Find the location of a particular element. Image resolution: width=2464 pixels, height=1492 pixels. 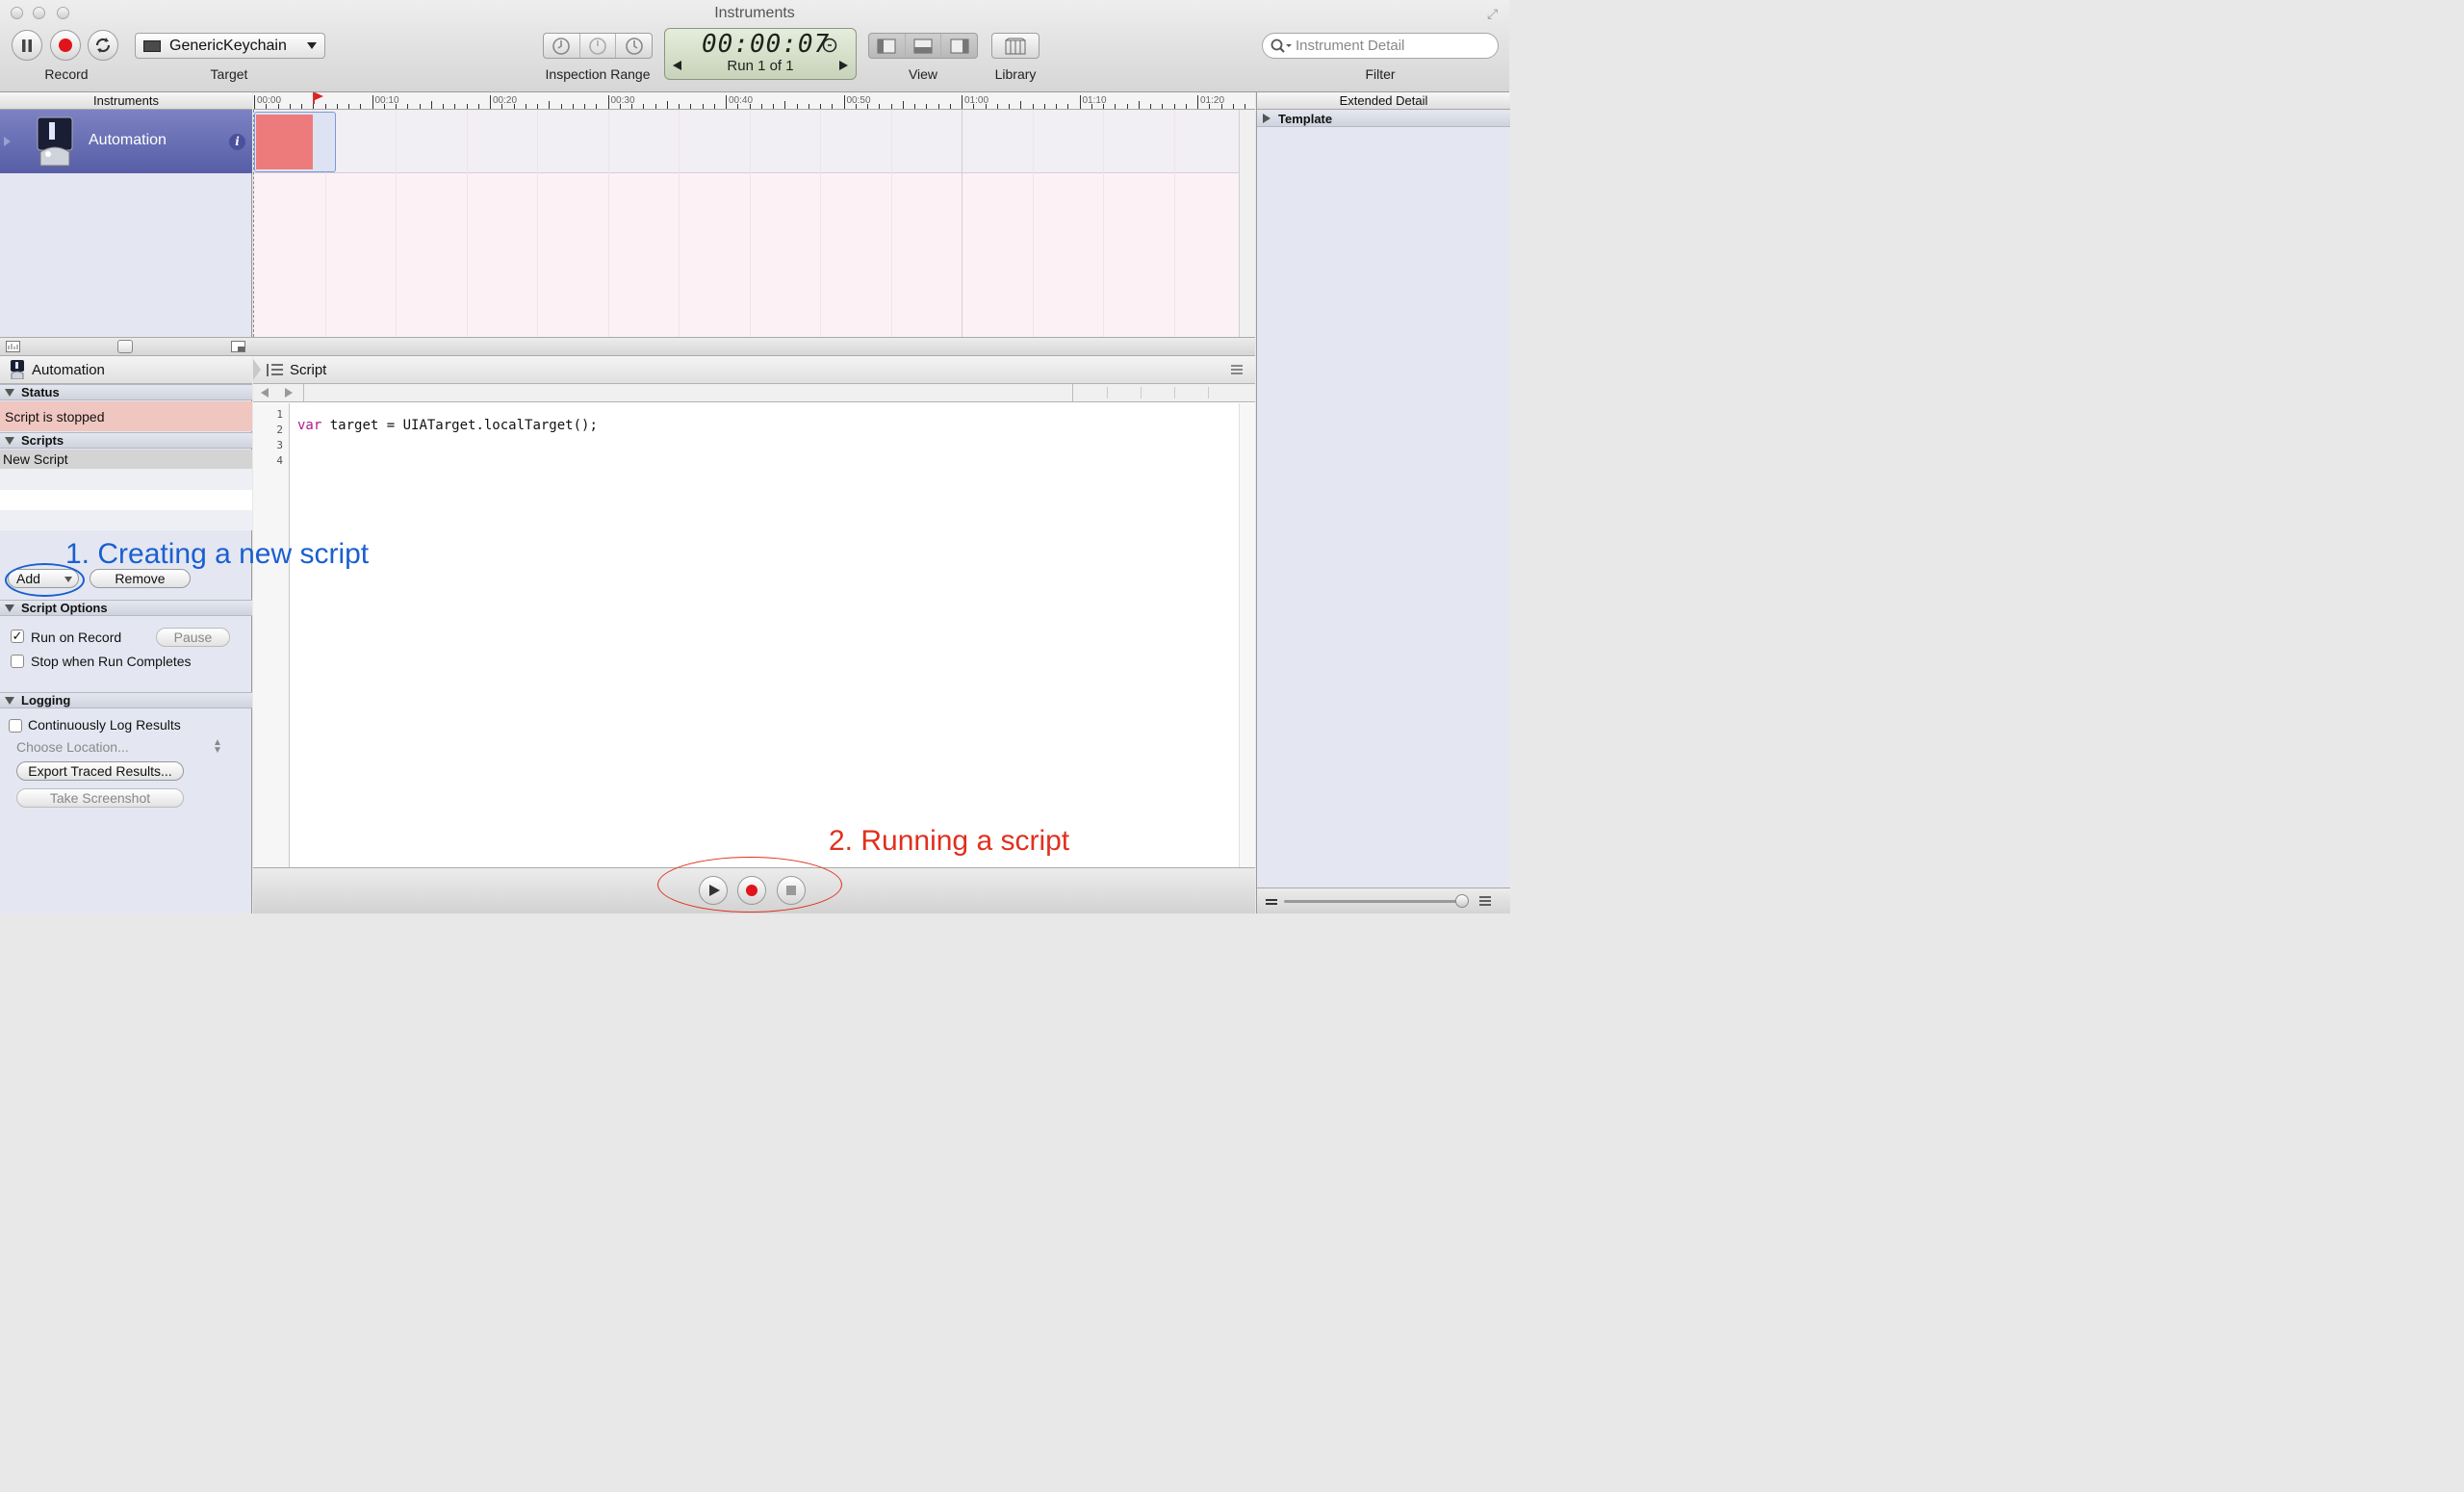

record-icon is located at coordinates (65, 45).